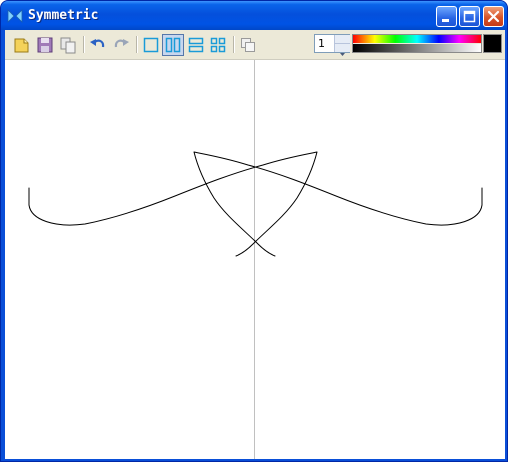  I want to click on close-icon, so click(493, 16).